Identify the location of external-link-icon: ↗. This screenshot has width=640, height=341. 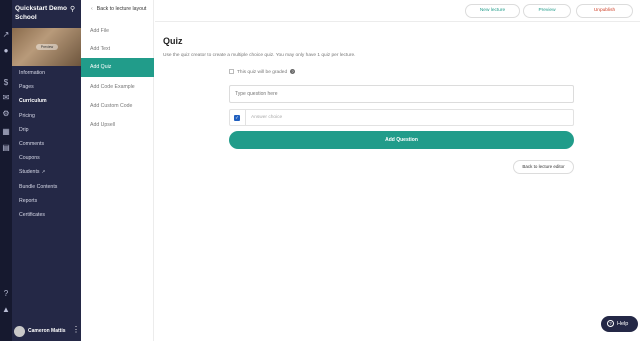
(43, 172).